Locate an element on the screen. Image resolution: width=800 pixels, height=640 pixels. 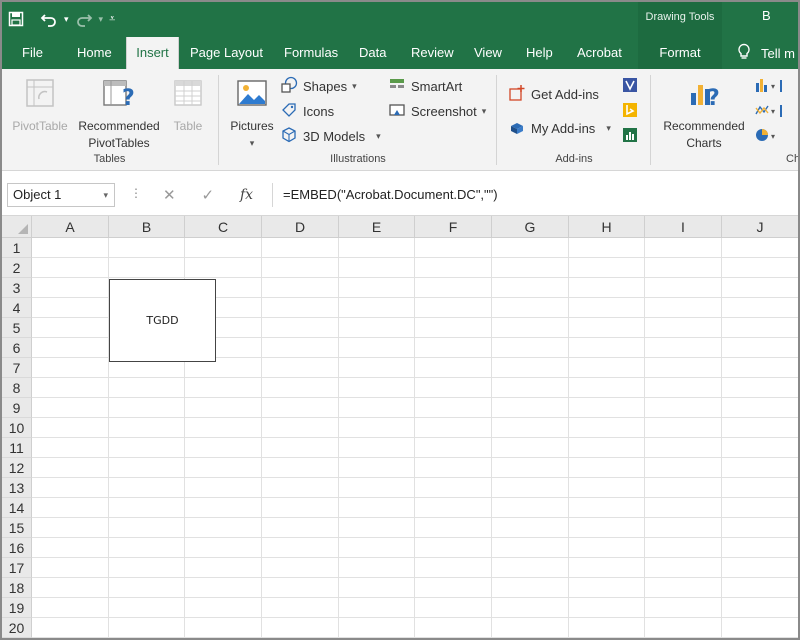
pictures-label: Pictures is located at coordinates (252, 126).